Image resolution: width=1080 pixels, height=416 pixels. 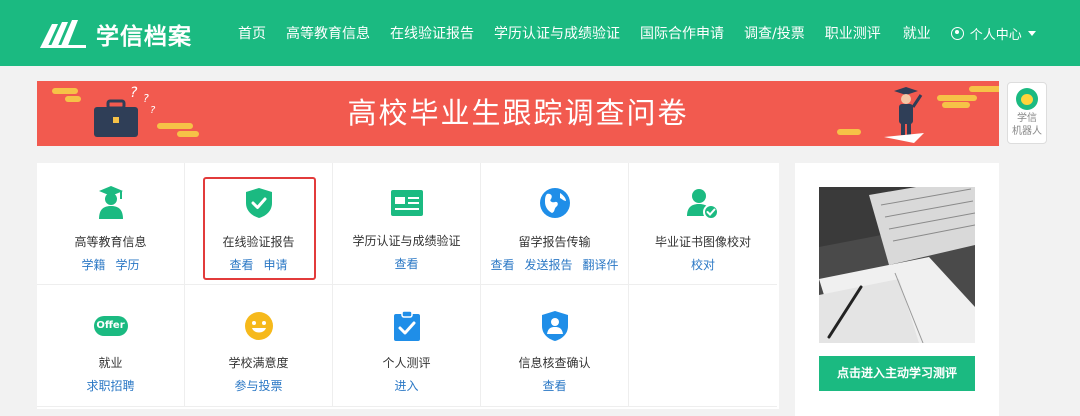 I want to click on nav-jobs: 就业, so click(x=917, y=33).